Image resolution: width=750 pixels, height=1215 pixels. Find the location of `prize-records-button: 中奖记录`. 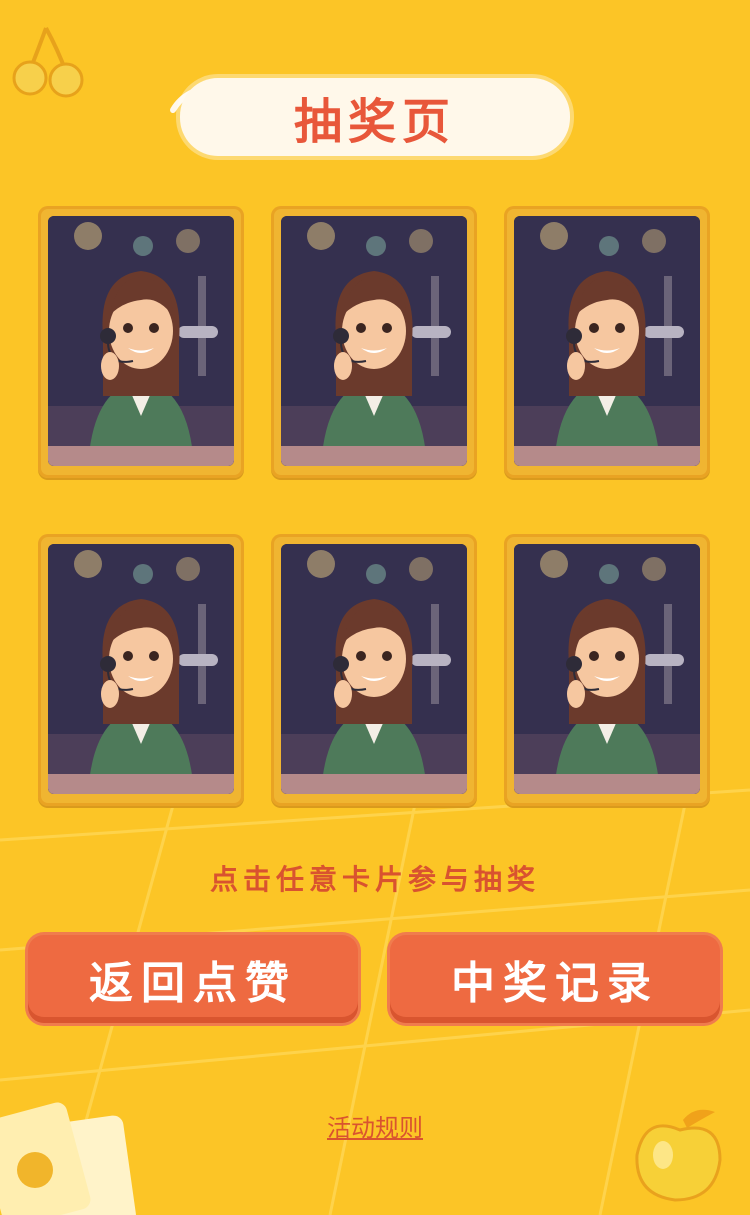

prize-records-button: 中奖记录 is located at coordinates (555, 979).